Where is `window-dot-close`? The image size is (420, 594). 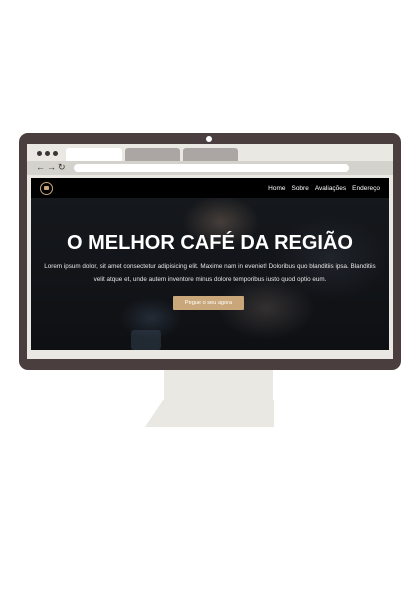
window-dot-close is located at coordinates (39, 153).